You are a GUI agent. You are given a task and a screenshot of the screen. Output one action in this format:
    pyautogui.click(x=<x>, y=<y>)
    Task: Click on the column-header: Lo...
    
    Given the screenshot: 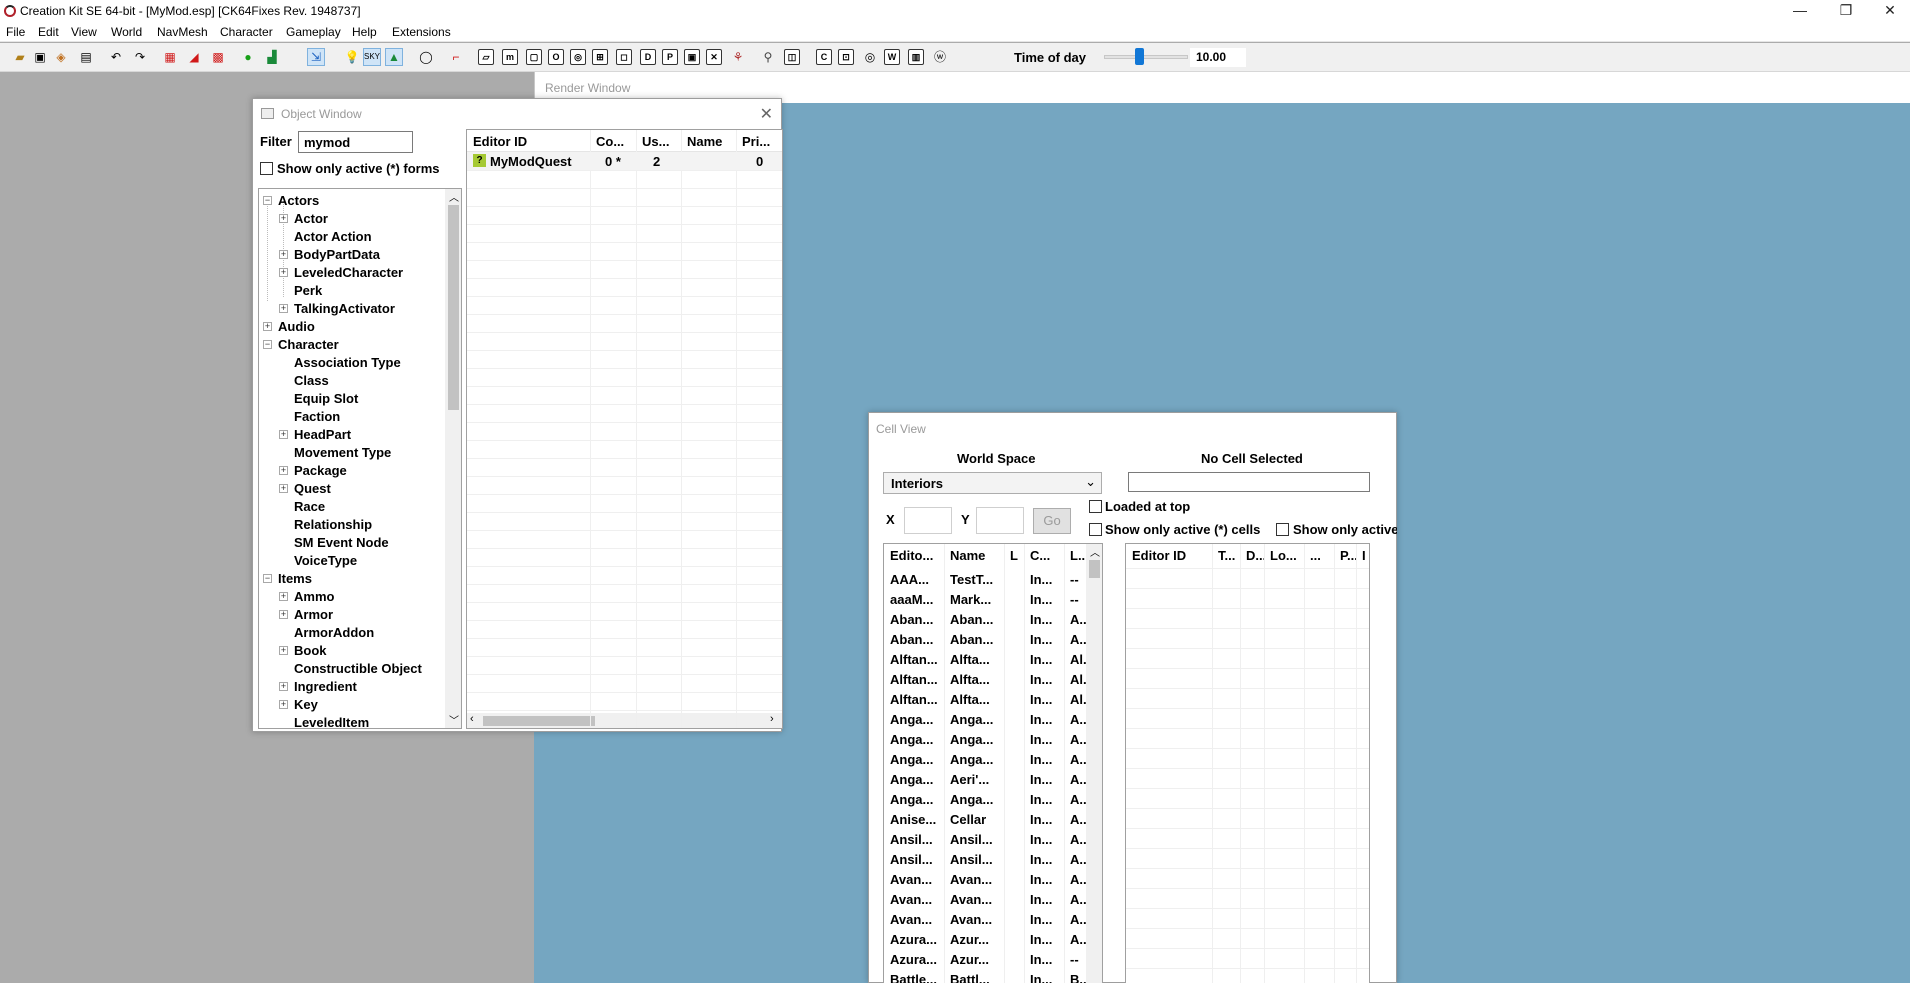 What is the action you would take?
    pyautogui.click(x=1287, y=555)
    